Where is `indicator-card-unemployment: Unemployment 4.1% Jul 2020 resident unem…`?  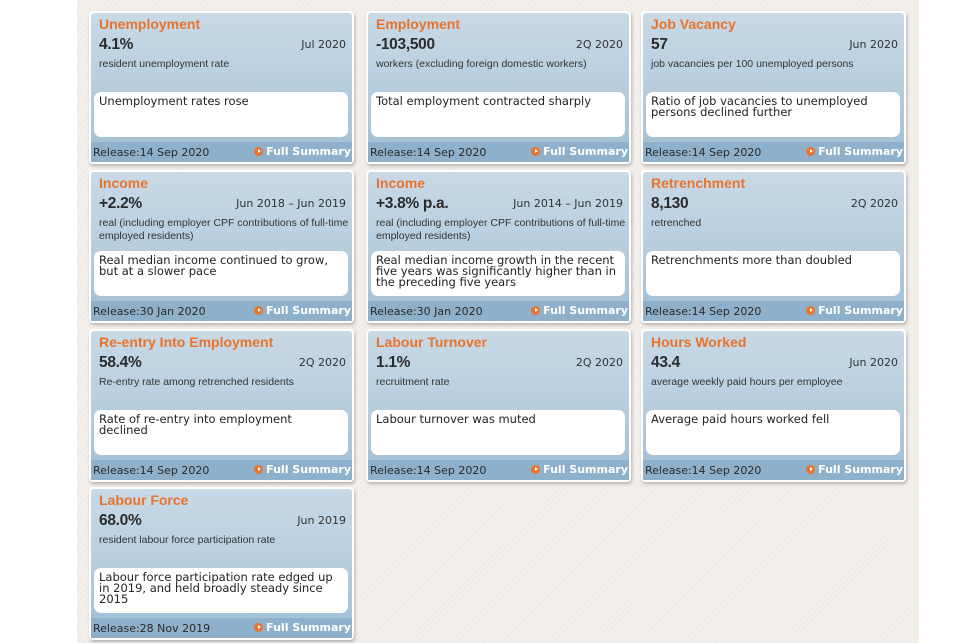 indicator-card-unemployment: Unemployment 4.1% Jul 2020 resident unem… is located at coordinates (221, 87).